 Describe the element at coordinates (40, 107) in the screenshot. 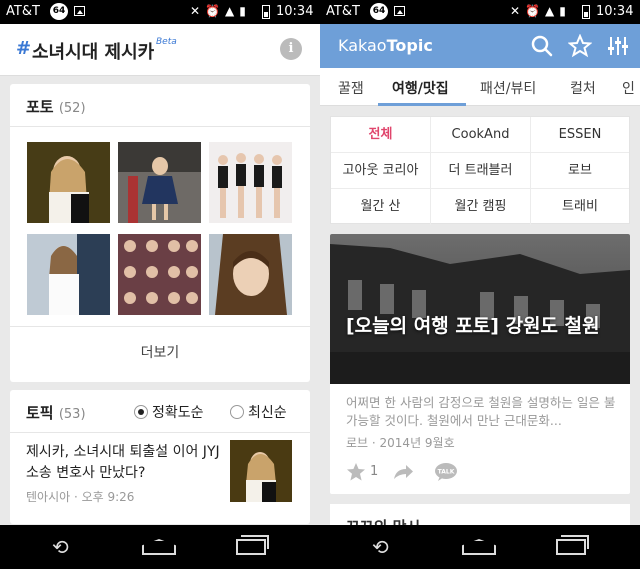

I see `photo-label: 포토` at that location.